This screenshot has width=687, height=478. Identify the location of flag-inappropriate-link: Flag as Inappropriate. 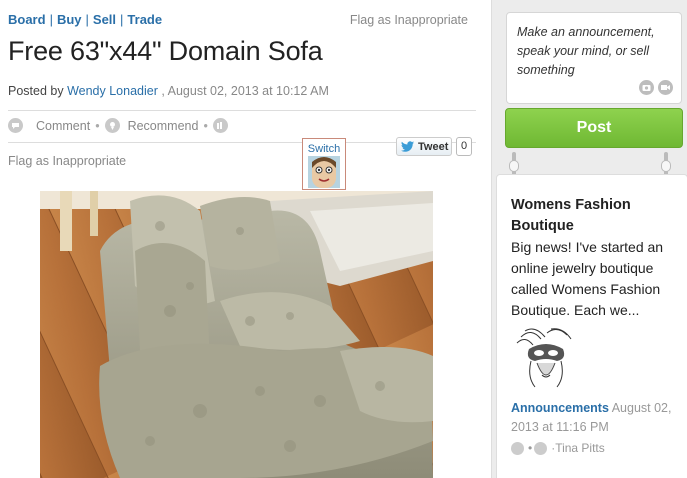
(409, 20).